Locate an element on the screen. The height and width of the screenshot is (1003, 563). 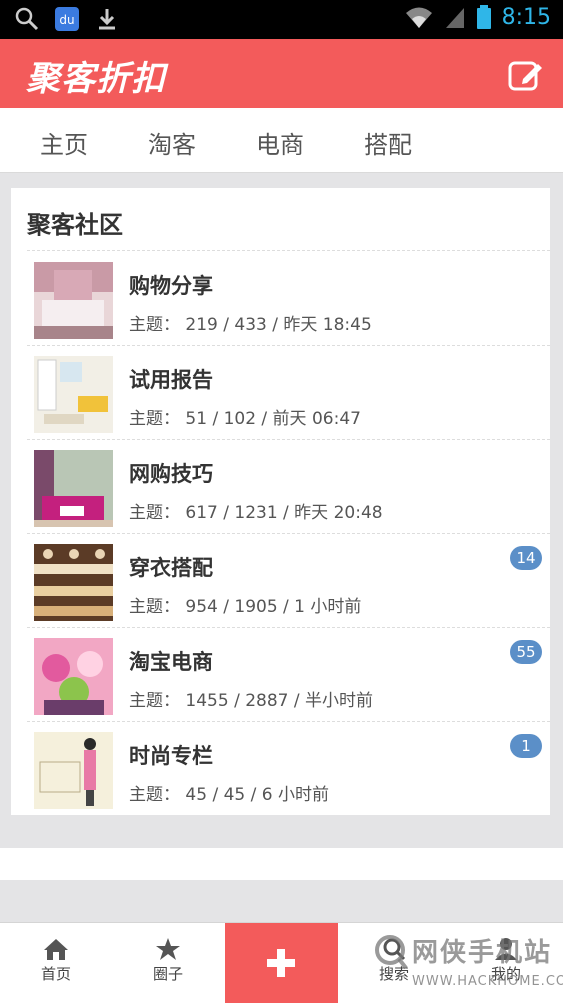
home-icon is located at coordinates (56, 949).